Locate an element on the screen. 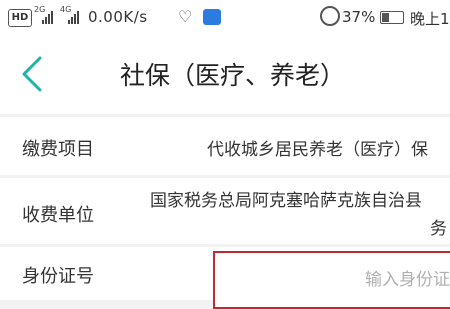 This screenshot has height=309, width=450. id-number-input is located at coordinates (331, 280).